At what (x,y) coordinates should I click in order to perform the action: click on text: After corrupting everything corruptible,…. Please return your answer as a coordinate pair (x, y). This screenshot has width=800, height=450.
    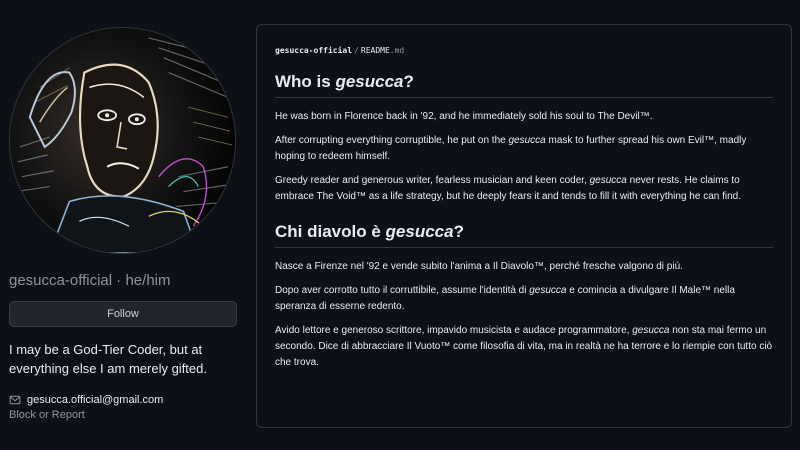
    Looking at the image, I should click on (392, 140).